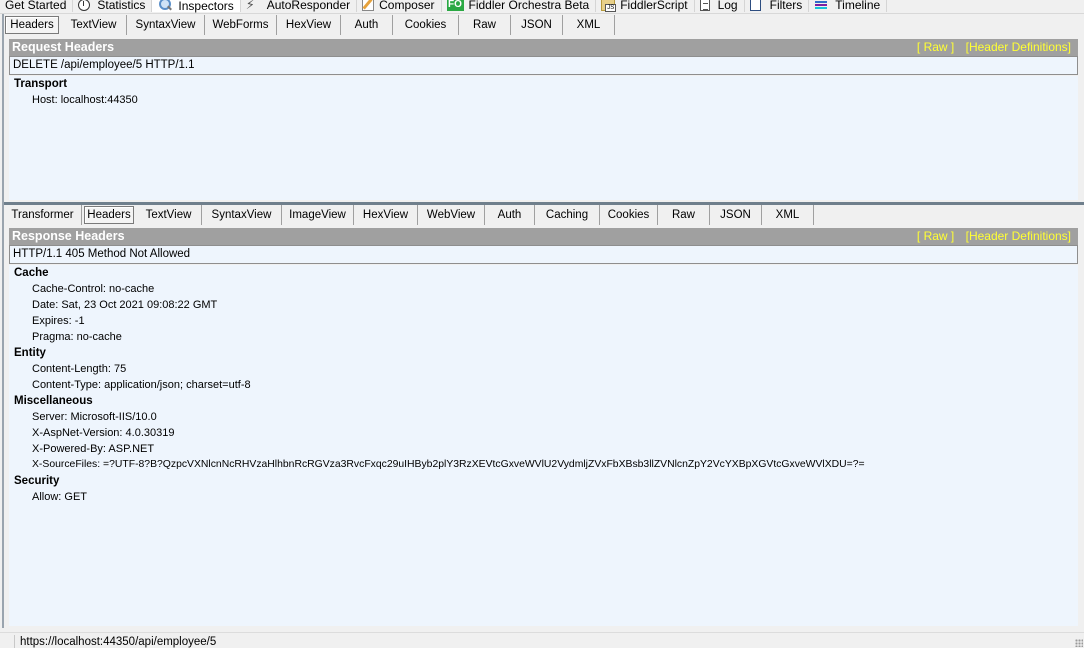  I want to click on tab-label: Get Started, so click(36, 6).